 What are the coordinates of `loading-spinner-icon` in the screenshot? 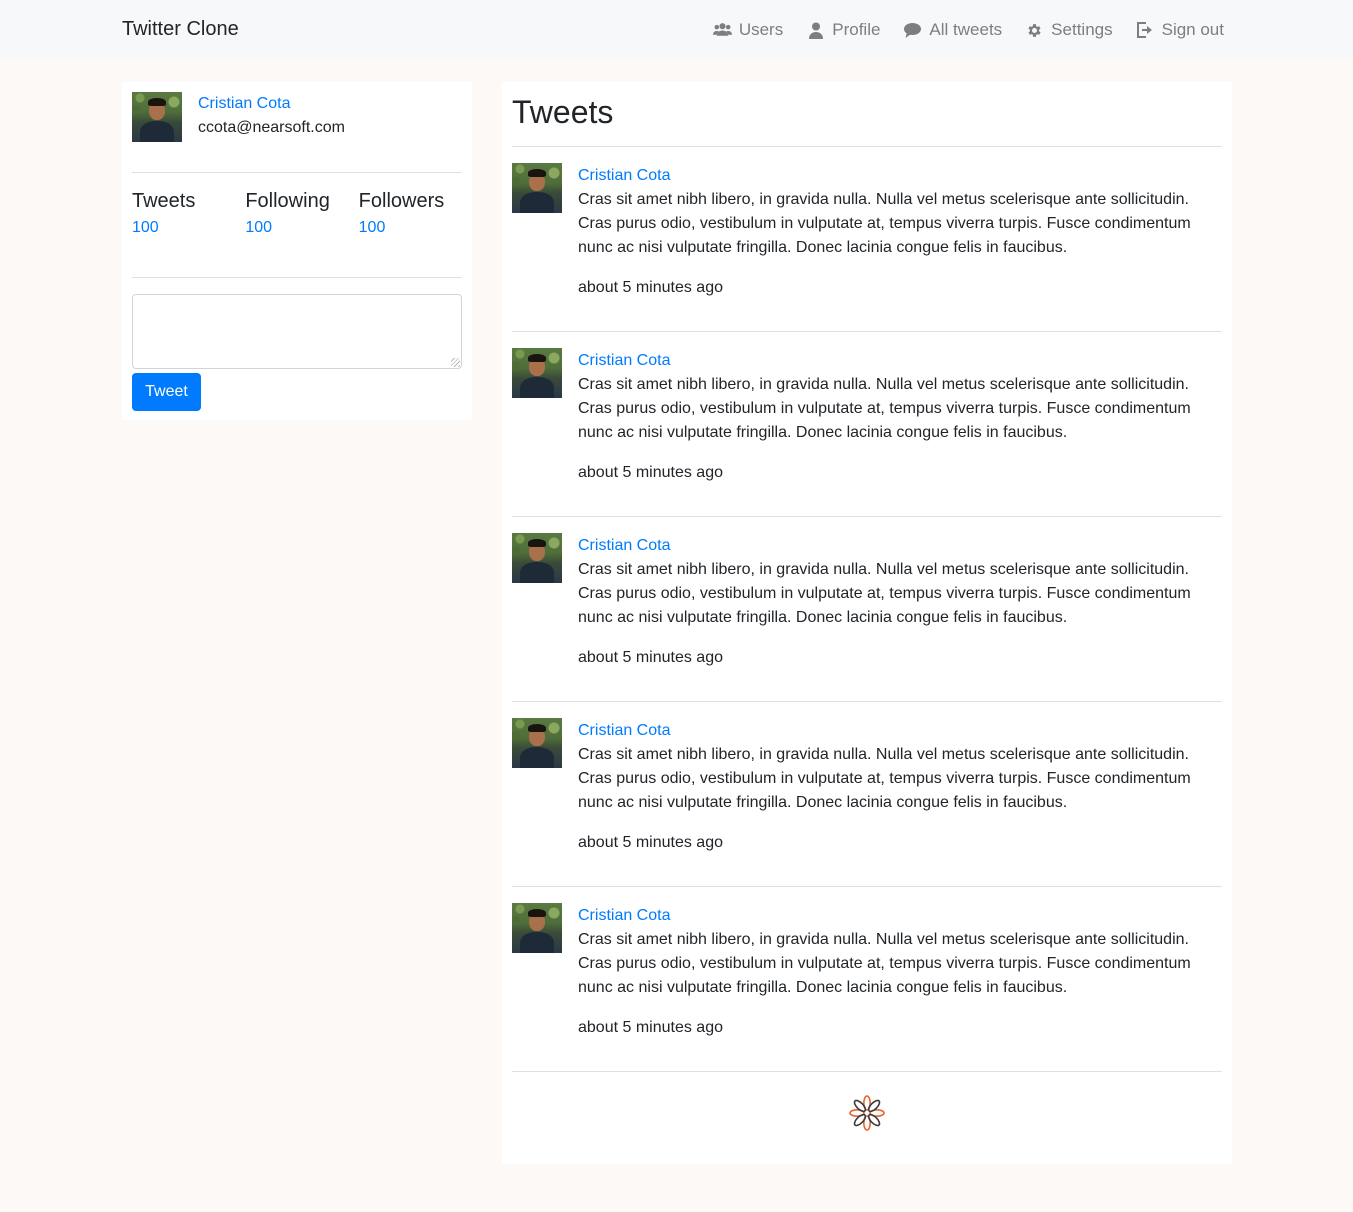 It's located at (867, 1113).